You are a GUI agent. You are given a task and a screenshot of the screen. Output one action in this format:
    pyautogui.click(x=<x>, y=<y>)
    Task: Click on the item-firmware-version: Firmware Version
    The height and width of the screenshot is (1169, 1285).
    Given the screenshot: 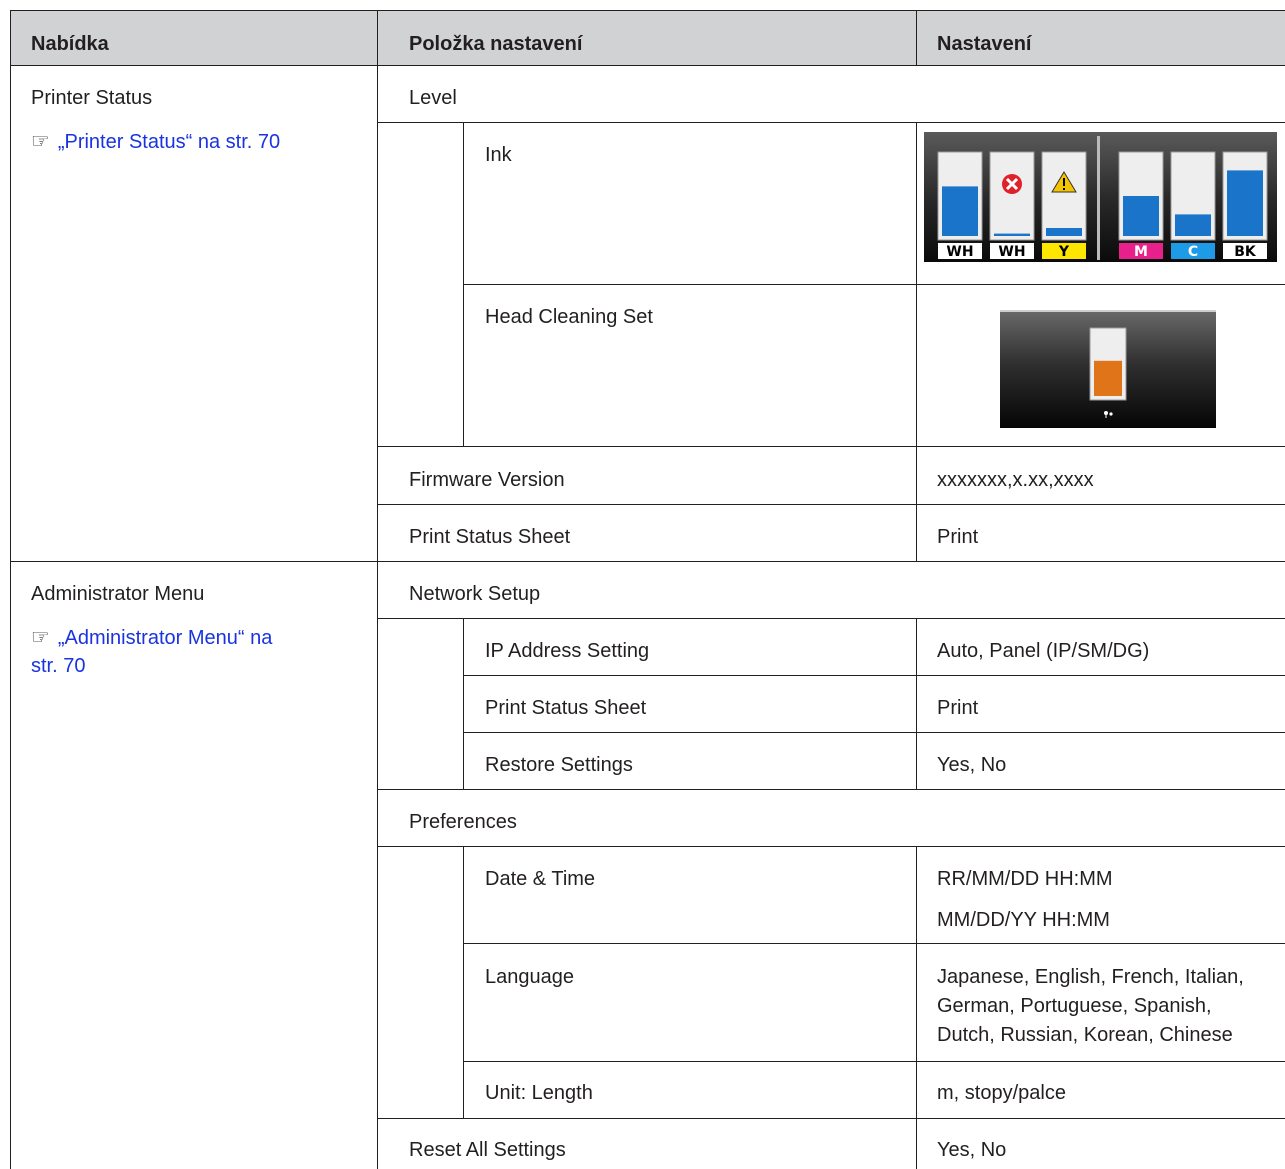 What is the action you would take?
    pyautogui.click(x=487, y=480)
    